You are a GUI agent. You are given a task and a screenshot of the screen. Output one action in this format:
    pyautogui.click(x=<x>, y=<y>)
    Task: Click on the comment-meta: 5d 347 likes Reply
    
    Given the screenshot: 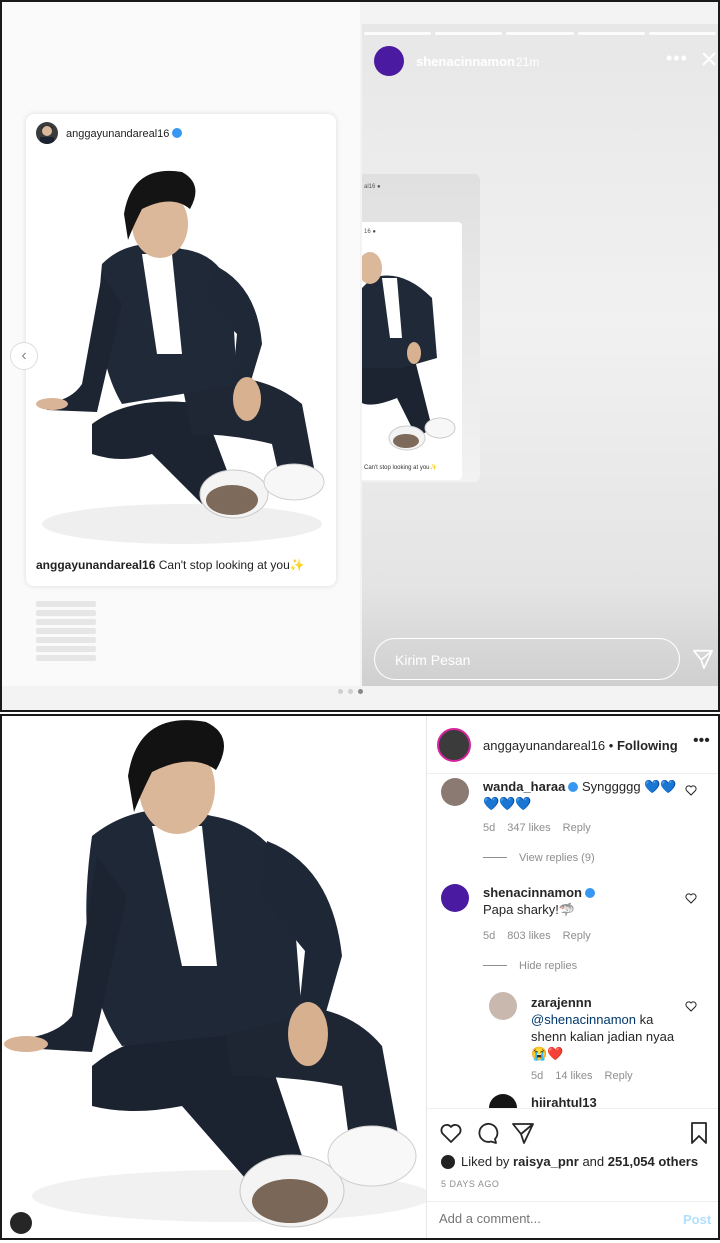 What is the action you would take?
    pyautogui.click(x=543, y=828)
    